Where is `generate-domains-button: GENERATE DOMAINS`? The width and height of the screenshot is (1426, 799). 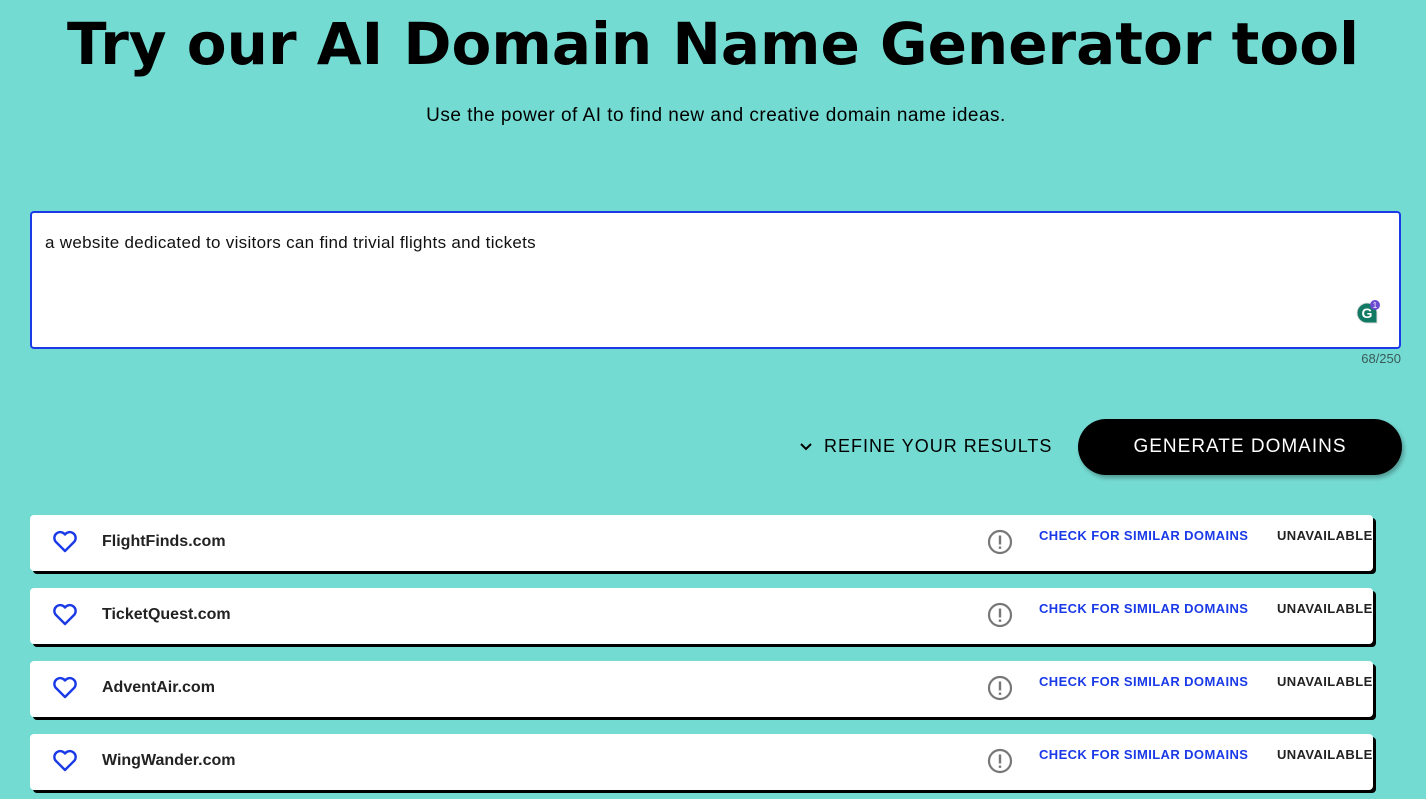 generate-domains-button: GENERATE DOMAINS is located at coordinates (1240, 447).